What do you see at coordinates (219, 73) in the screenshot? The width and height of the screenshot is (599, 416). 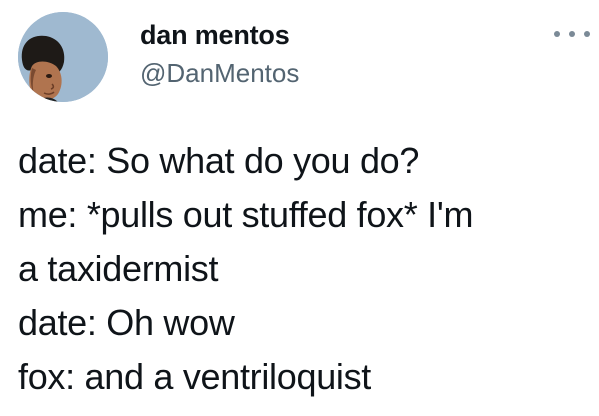 I see `user-handle: @DanMentos` at bounding box center [219, 73].